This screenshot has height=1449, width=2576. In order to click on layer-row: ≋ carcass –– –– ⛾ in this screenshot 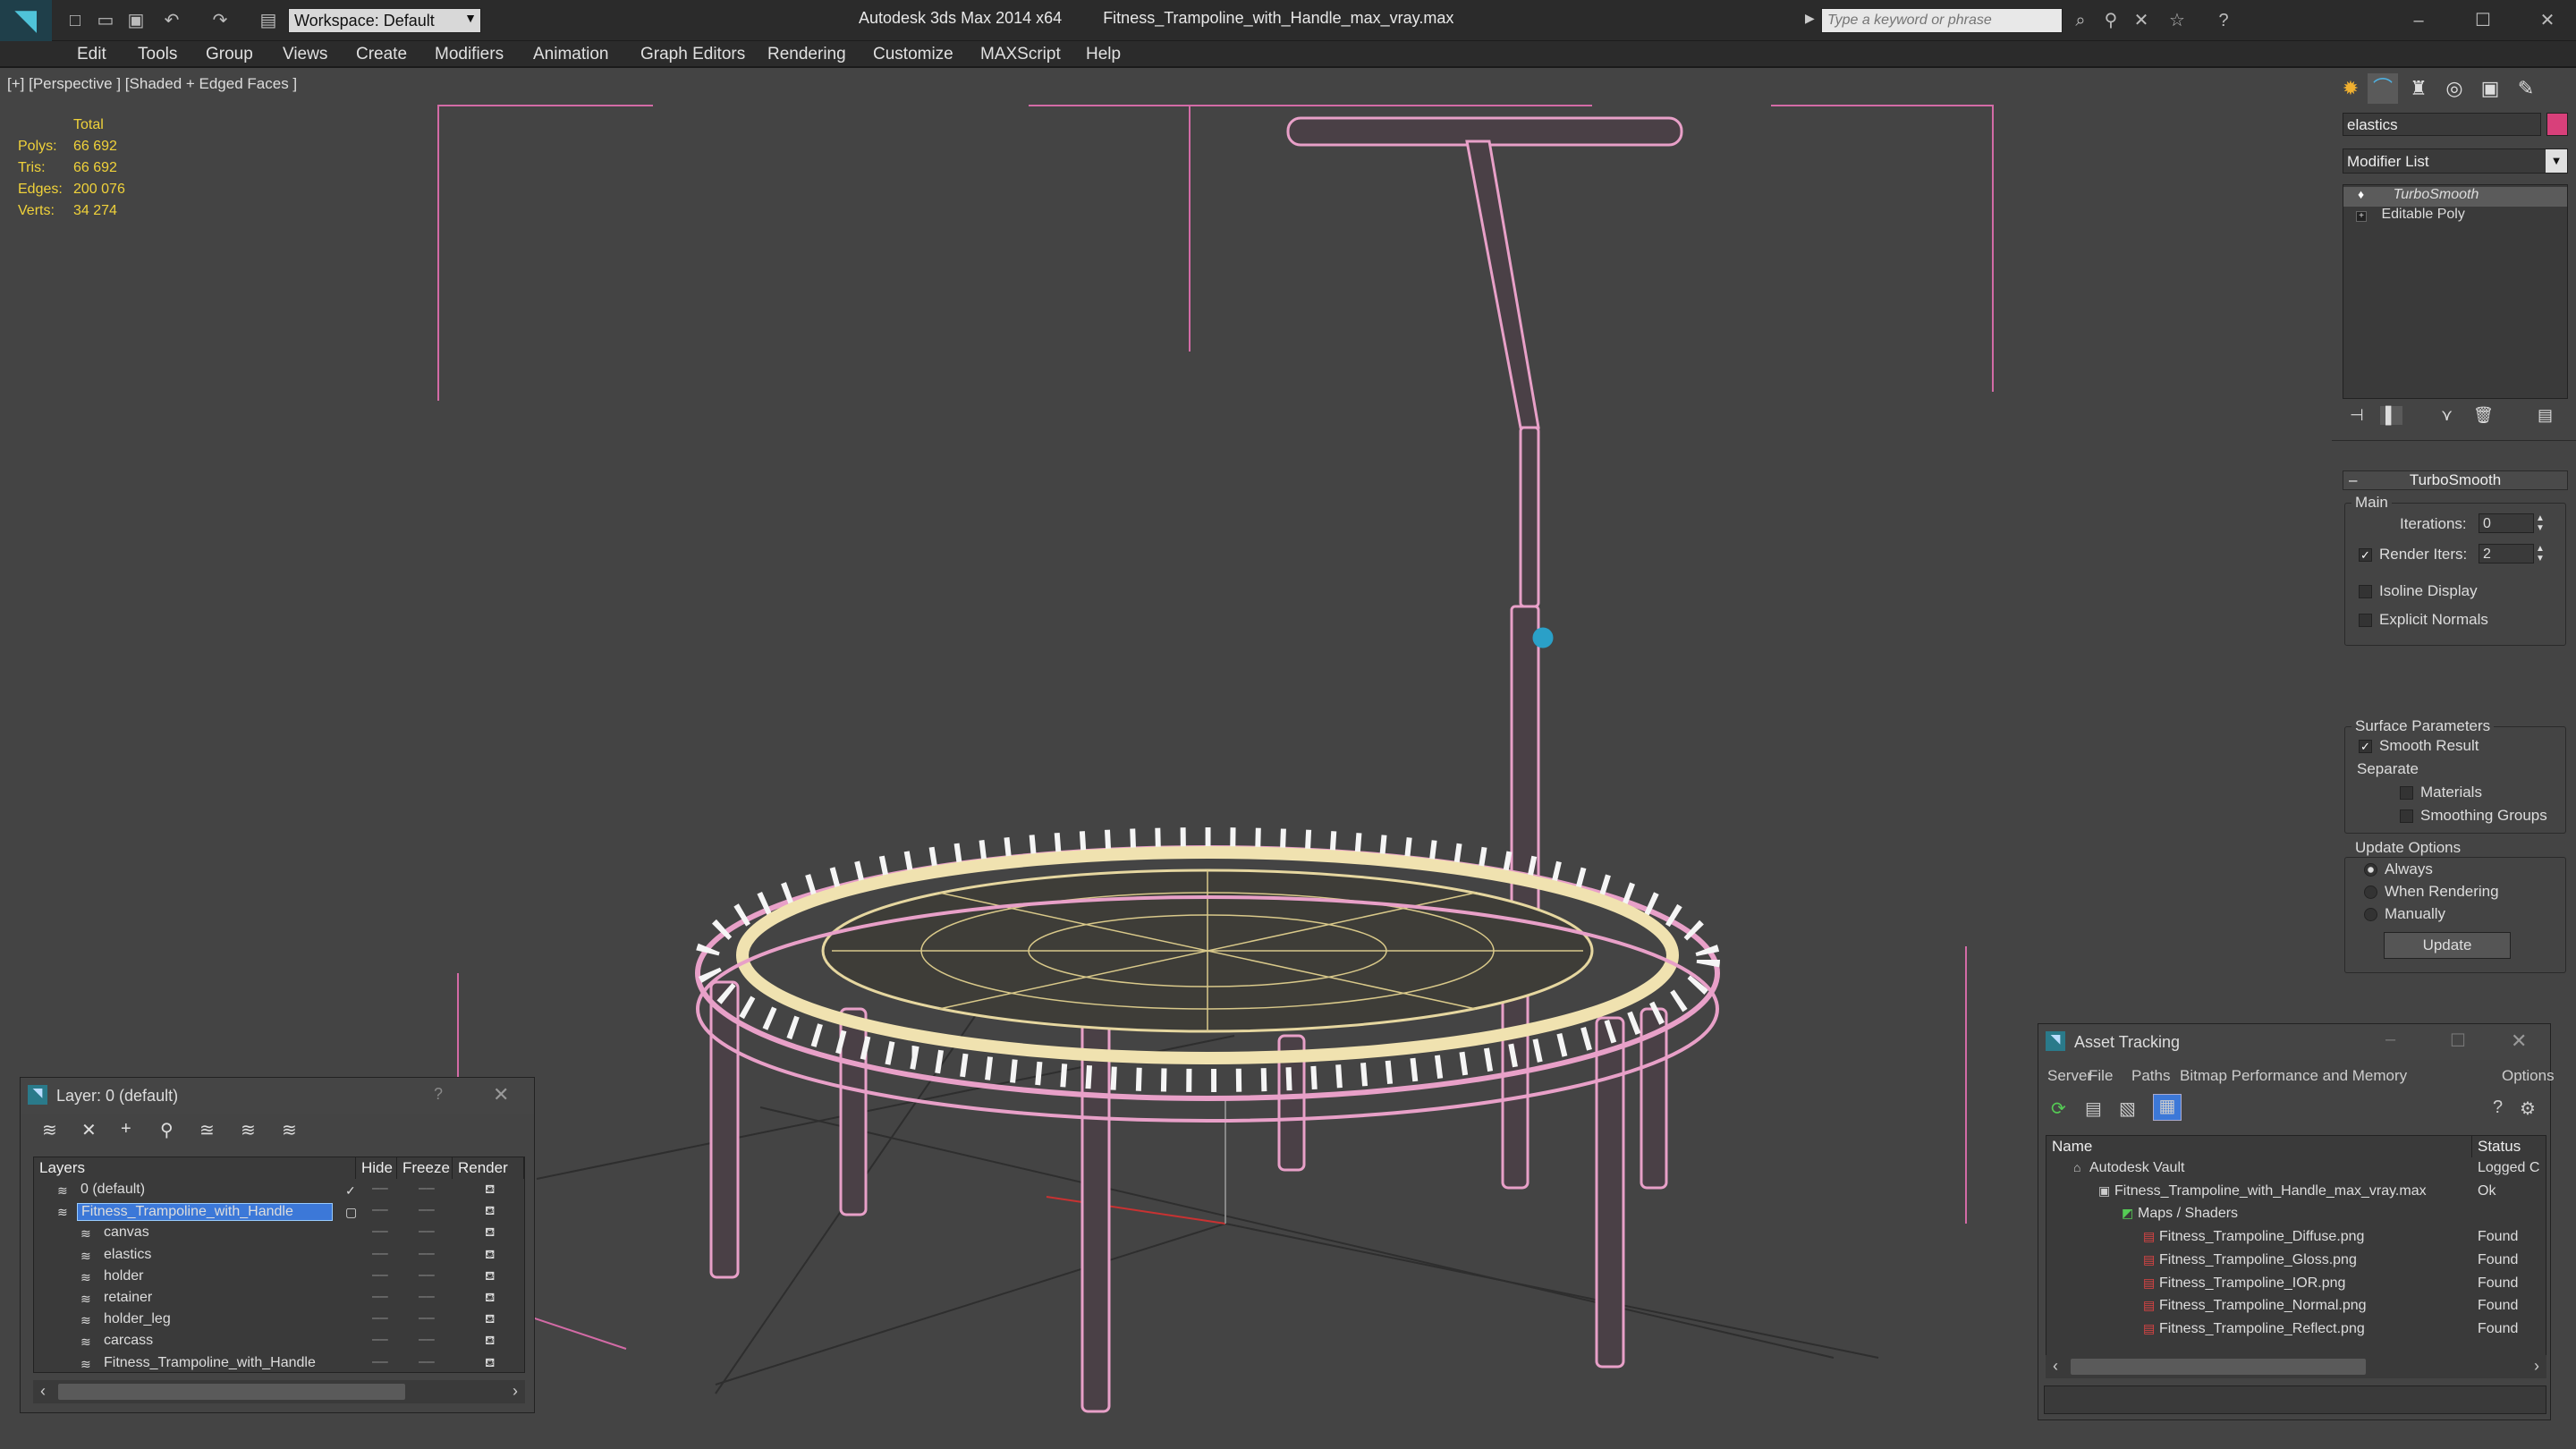, I will do `click(279, 1342)`.